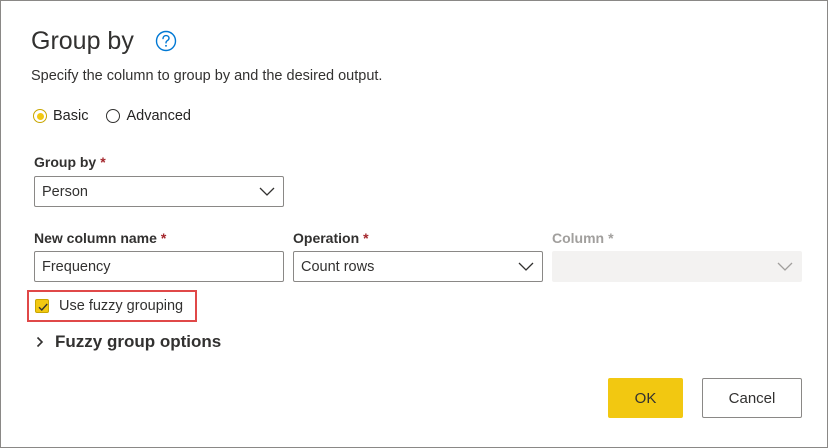  What do you see at coordinates (82, 41) in the screenshot?
I see `dialog-title: Group by` at bounding box center [82, 41].